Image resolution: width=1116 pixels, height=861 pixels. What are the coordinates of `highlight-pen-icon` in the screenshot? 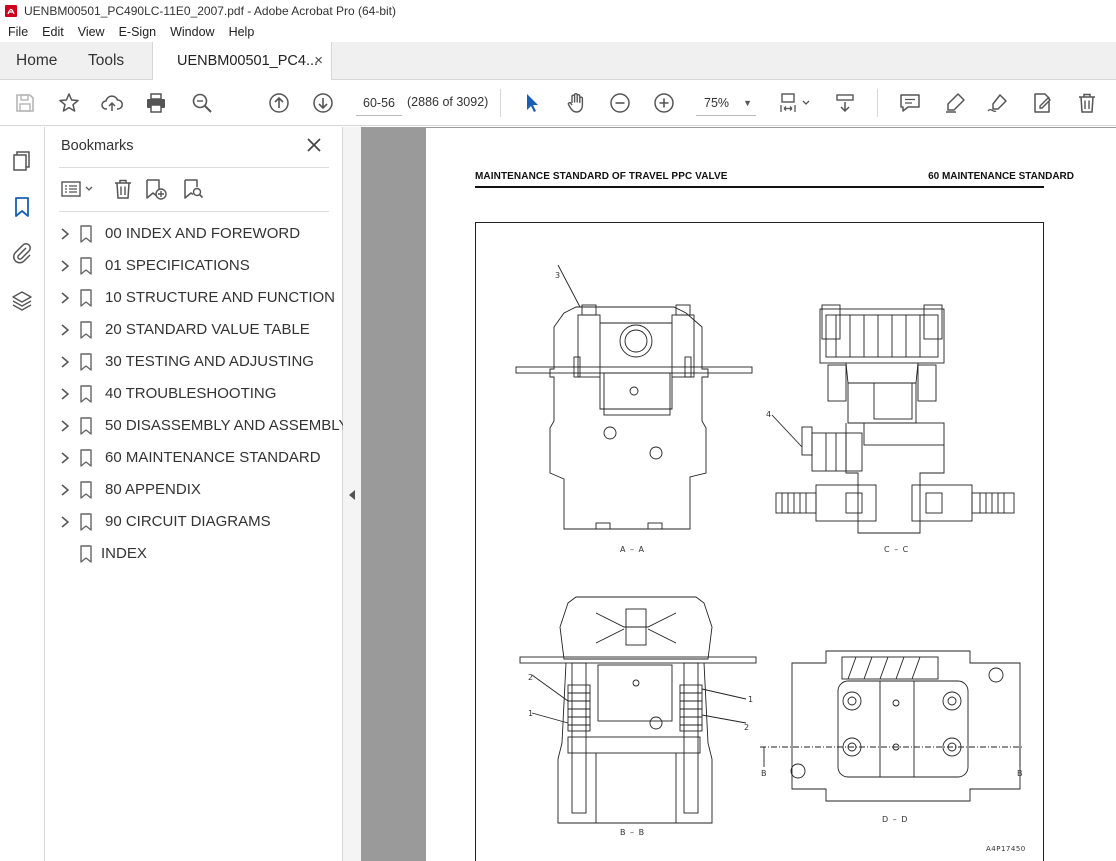 It's located at (955, 103).